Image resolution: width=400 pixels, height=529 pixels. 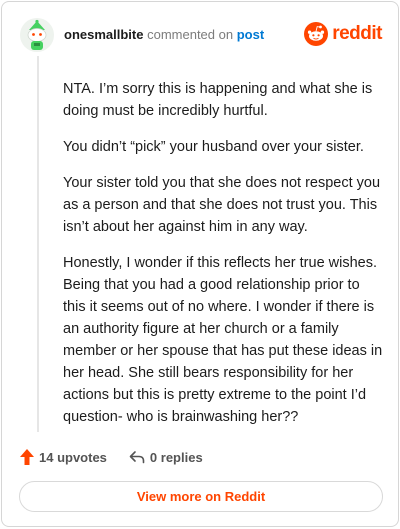 What do you see at coordinates (73, 457) in the screenshot?
I see `upvotes-count: 14 upvotes` at bounding box center [73, 457].